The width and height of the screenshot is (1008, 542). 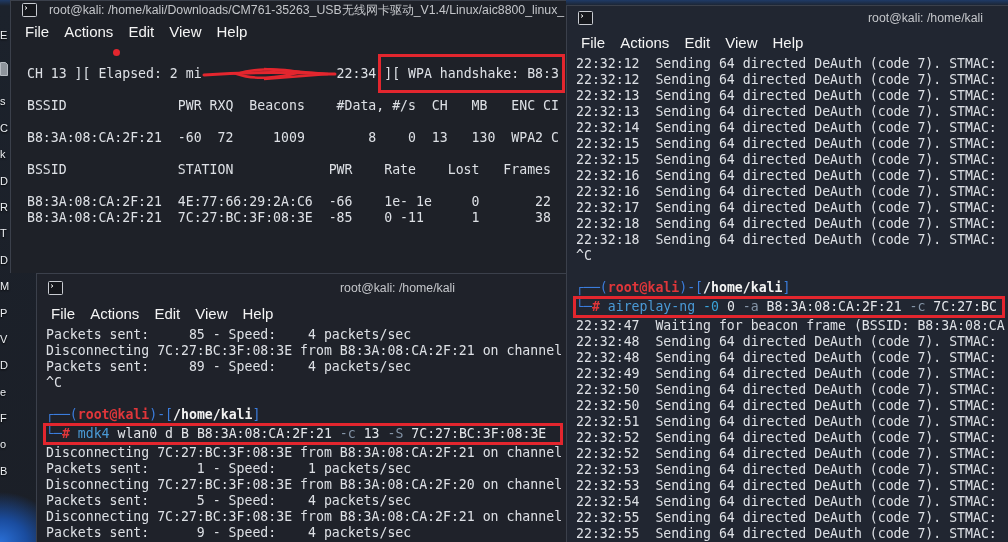 I want to click on terminal-line: Packets sent: 1 - Speed: 1 packets/sec, so click(x=229, y=469).